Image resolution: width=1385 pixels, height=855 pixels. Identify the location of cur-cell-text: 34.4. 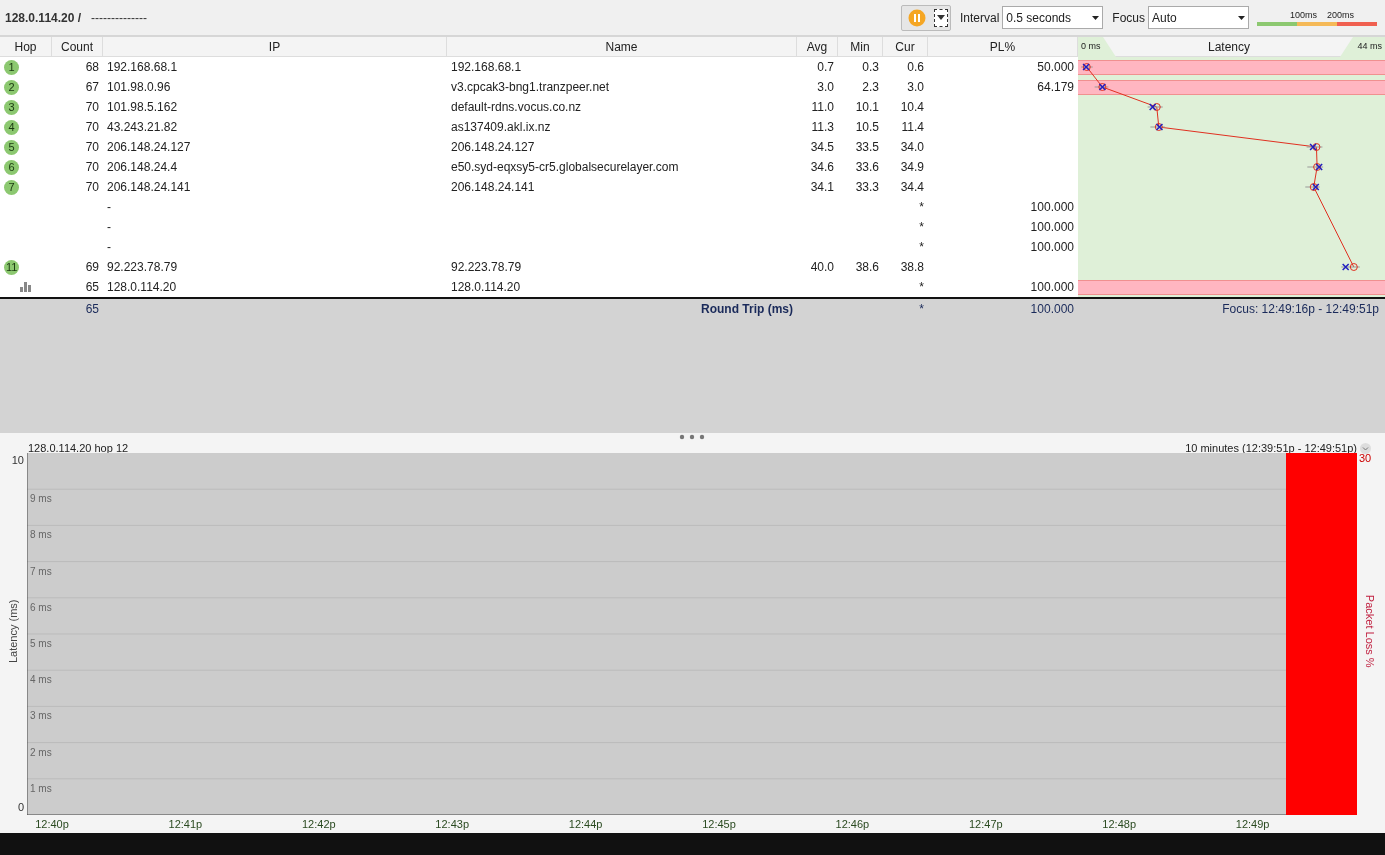
(912, 187).